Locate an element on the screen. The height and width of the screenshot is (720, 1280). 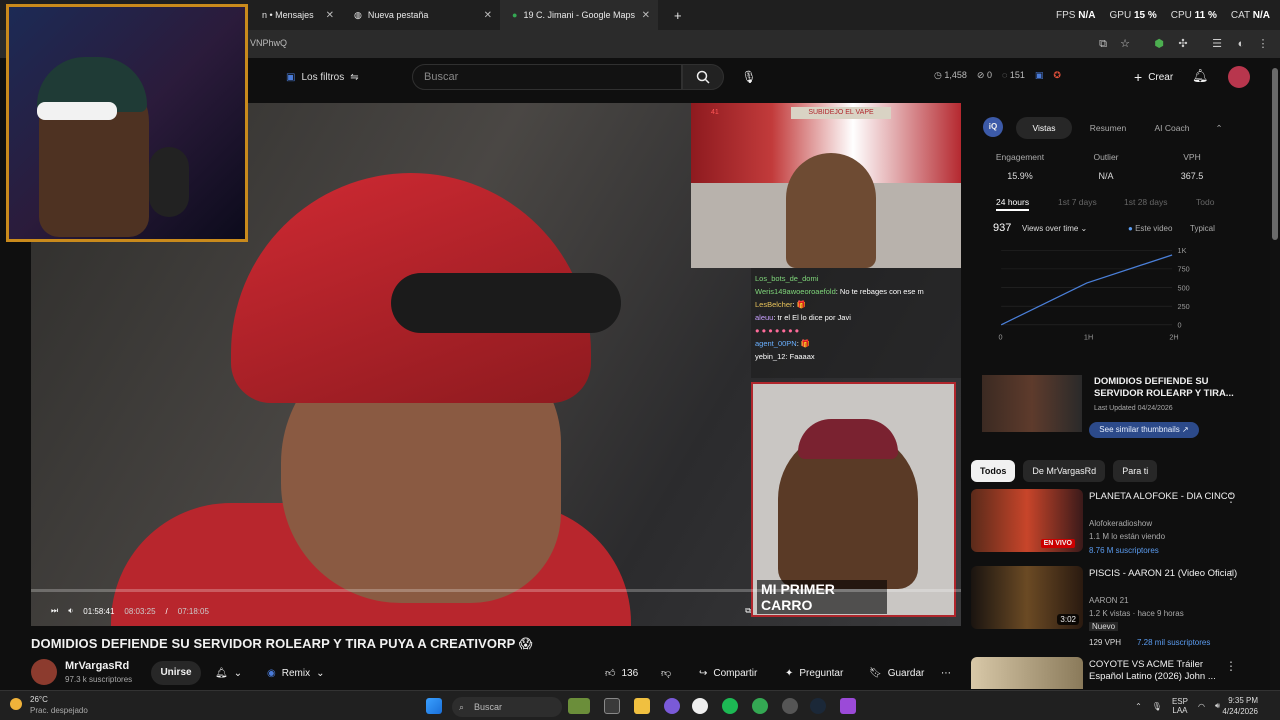
progress-bar is located at coordinates (496, 590).